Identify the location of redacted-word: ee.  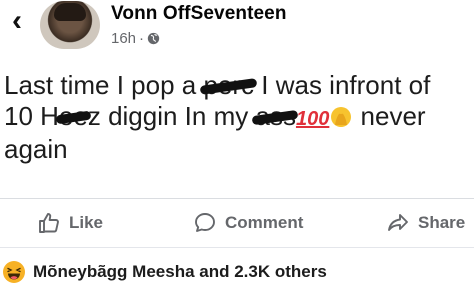
(73, 115).